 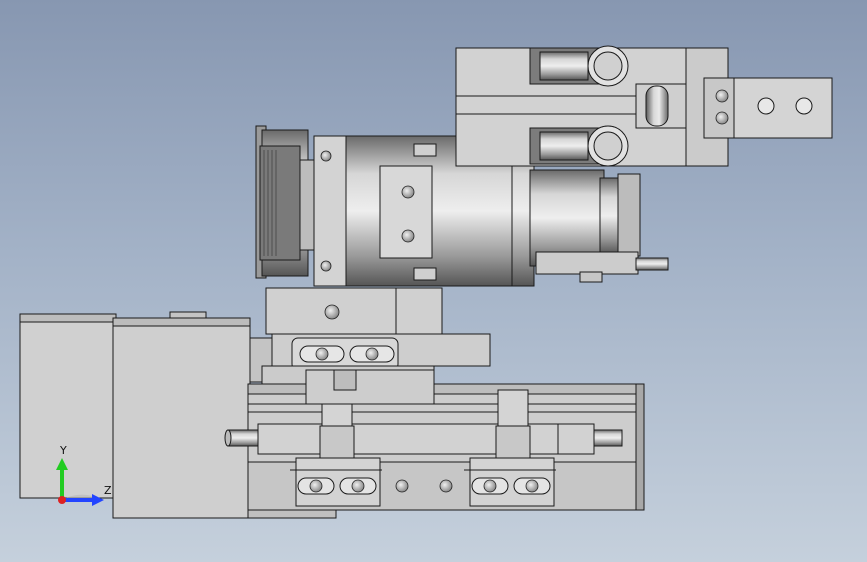 I want to click on z-axis-label: Z, so click(x=108, y=490).